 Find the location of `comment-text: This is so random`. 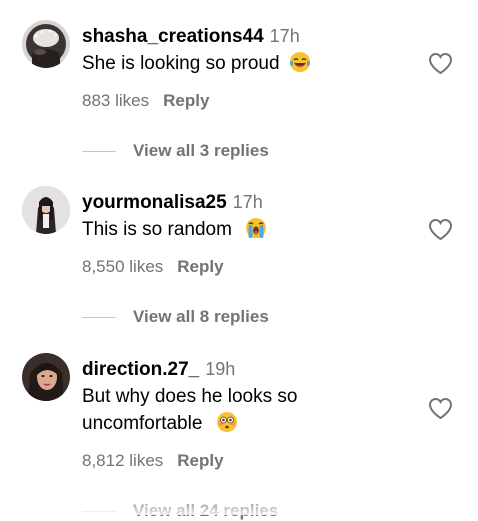

comment-text: This is so random is located at coordinates (242, 229).